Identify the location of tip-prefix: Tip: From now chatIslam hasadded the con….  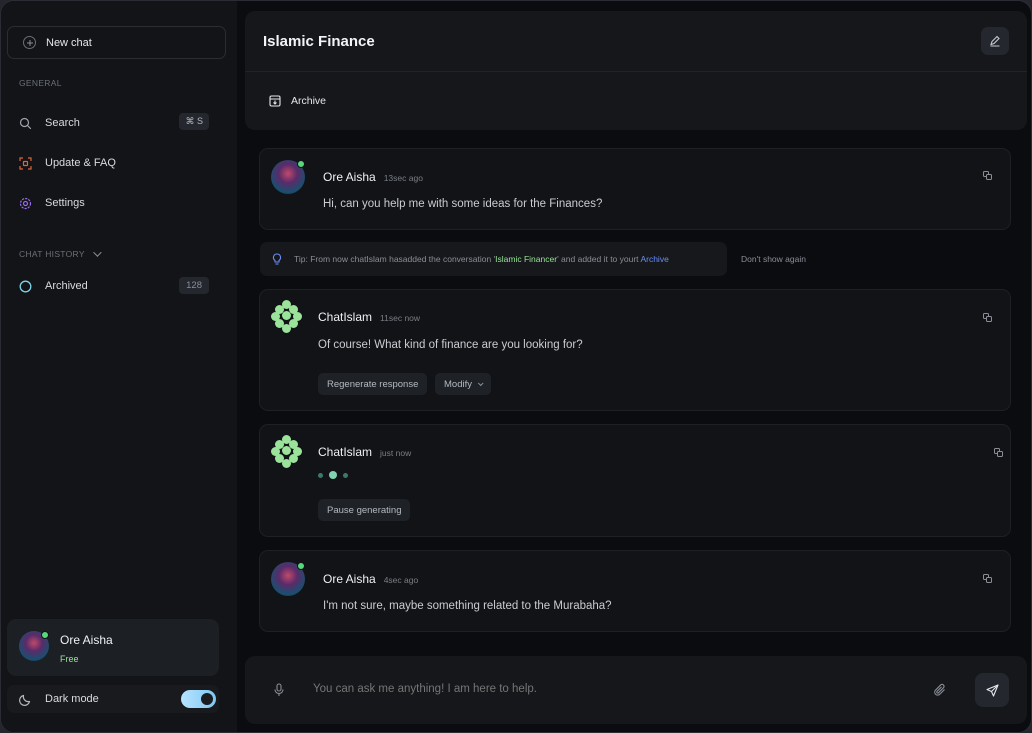
(395, 259).